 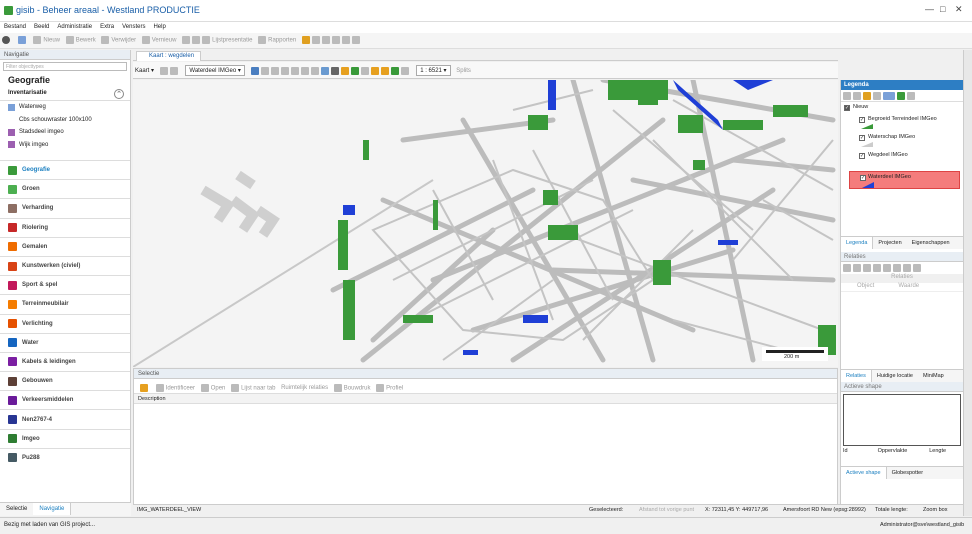 What do you see at coordinates (902, 257) in the screenshot?
I see `relations-header: Relaties` at bounding box center [902, 257].